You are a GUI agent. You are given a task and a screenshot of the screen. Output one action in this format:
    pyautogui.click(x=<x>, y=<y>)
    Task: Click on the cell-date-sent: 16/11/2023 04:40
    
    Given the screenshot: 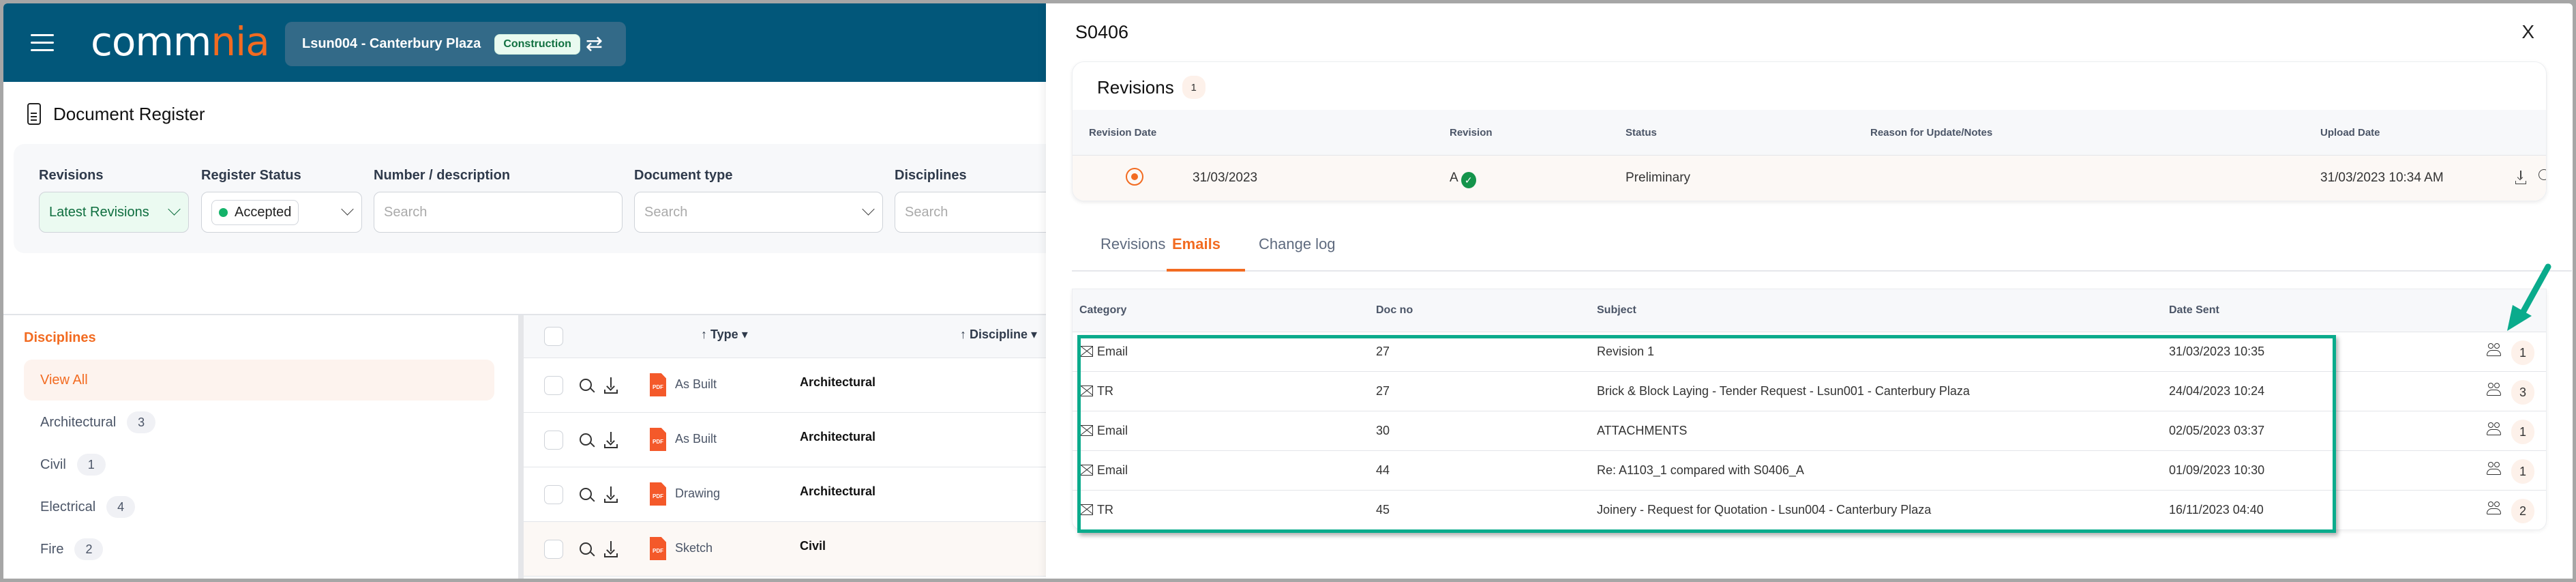 What is the action you would take?
    pyautogui.click(x=2216, y=509)
    